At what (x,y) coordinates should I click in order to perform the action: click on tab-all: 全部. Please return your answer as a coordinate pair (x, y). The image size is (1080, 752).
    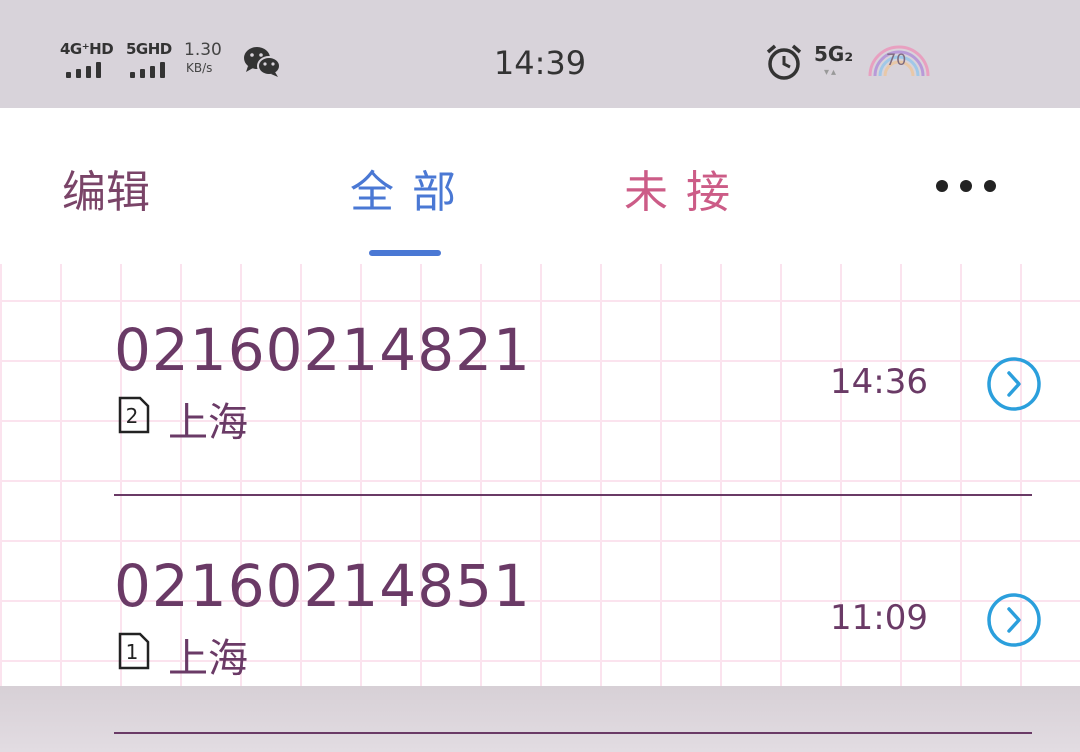
    Looking at the image, I should click on (412, 188).